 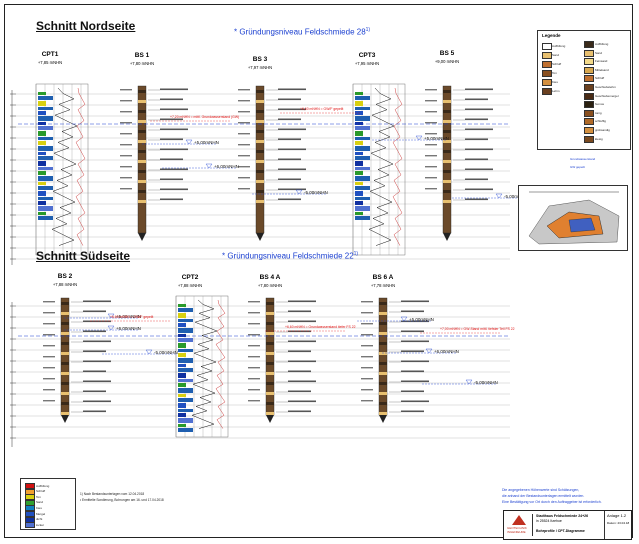 I want to click on south-section-subtitle: * Gründungsniveau Feldschmiede 221), so click(x=290, y=256).